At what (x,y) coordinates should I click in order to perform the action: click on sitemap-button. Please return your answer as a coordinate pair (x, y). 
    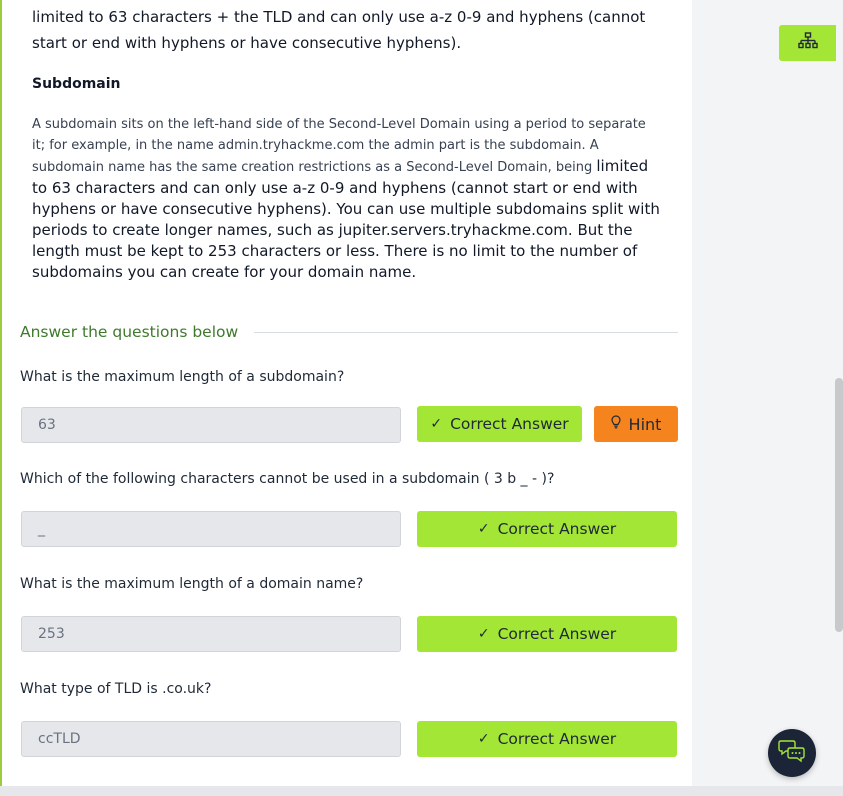
    Looking at the image, I should click on (807, 43).